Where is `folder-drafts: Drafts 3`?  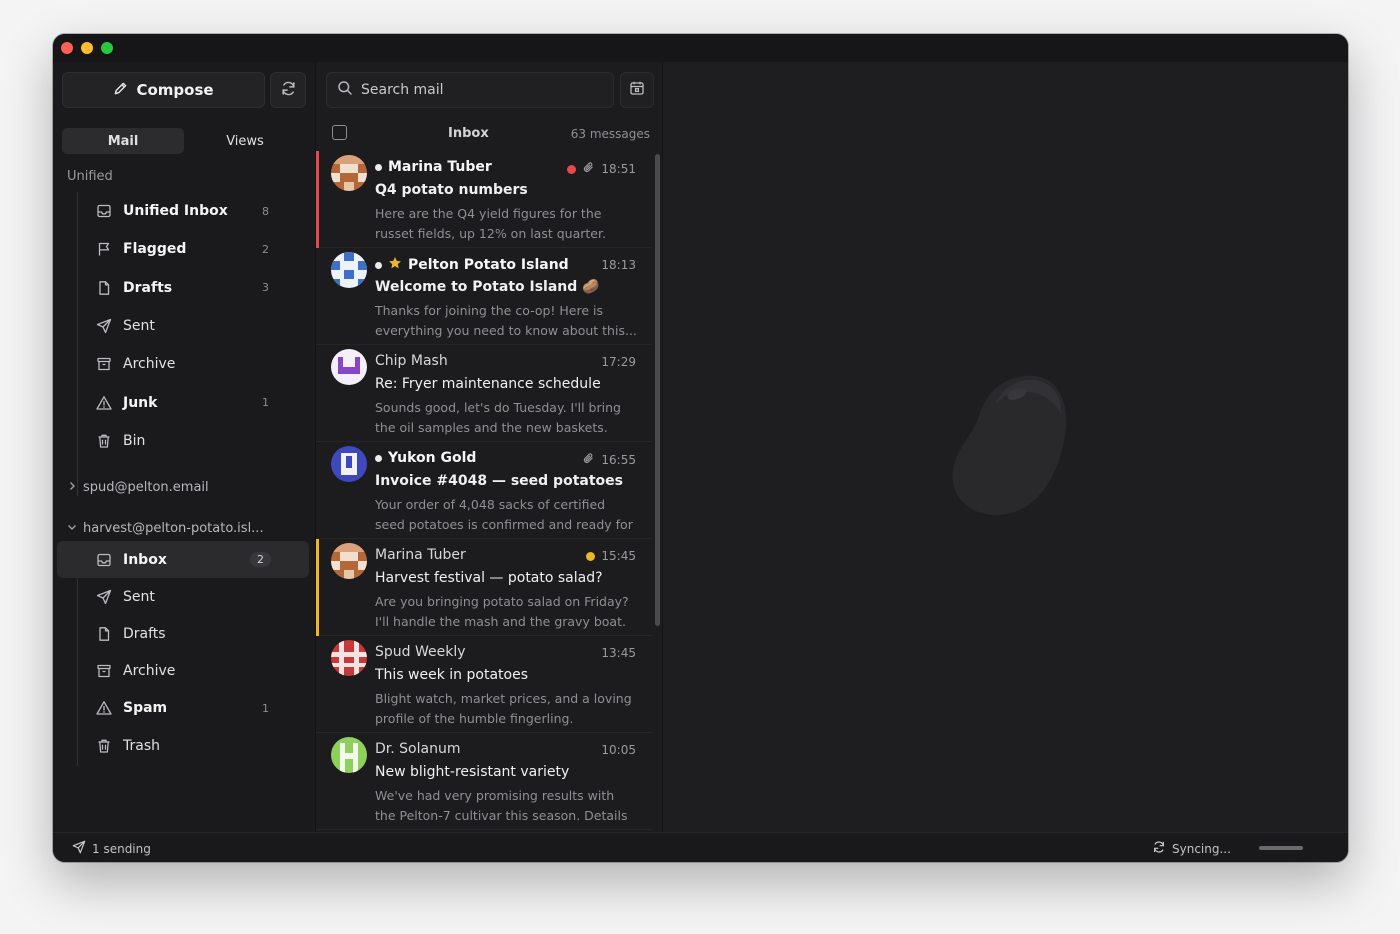 folder-drafts: Drafts 3 is located at coordinates (197, 288).